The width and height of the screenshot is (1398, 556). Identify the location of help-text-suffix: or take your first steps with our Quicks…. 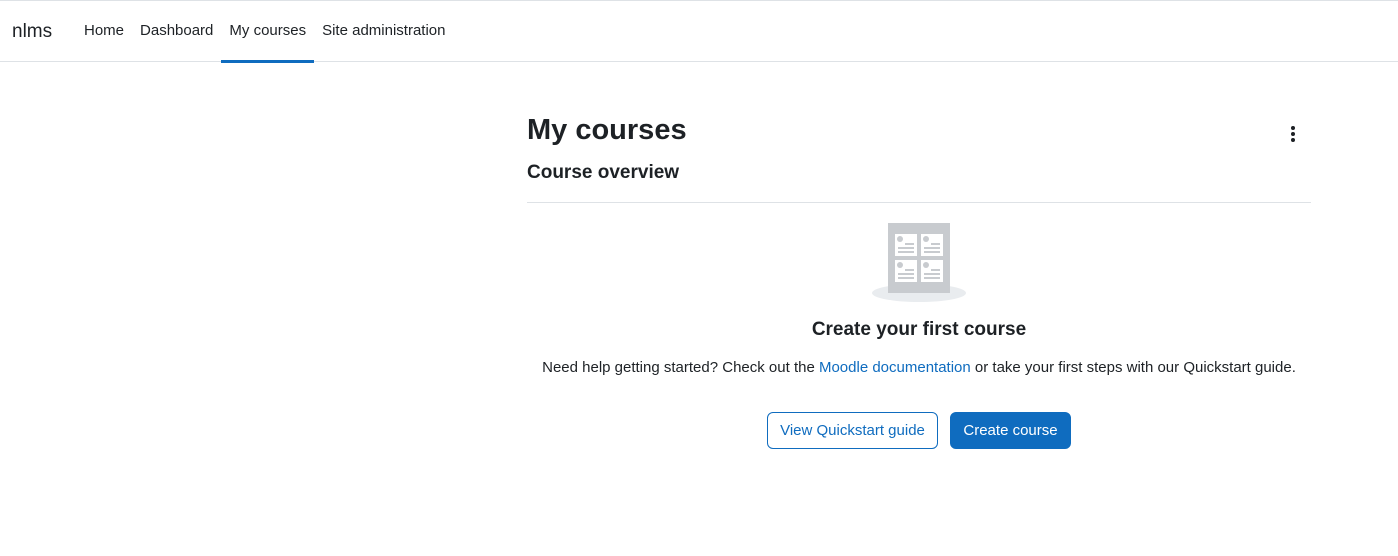
(1133, 367).